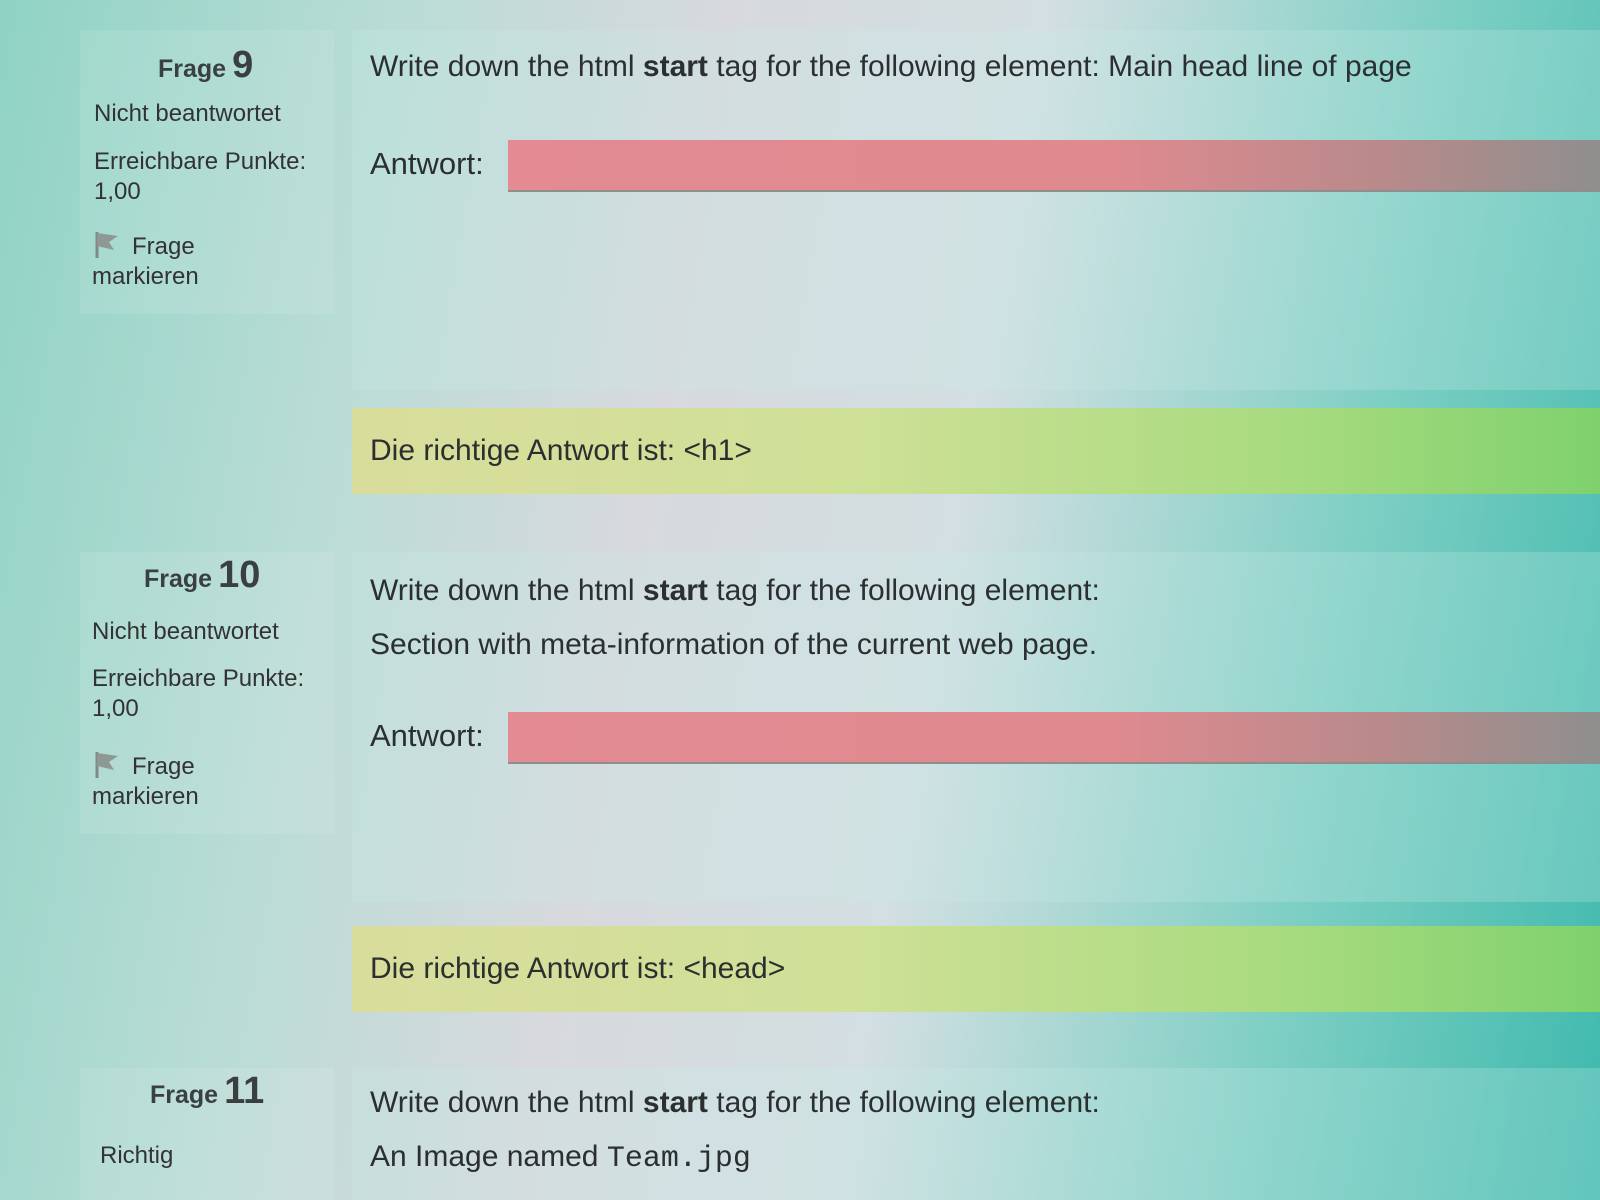 The width and height of the screenshot is (1600, 1200). Describe the element at coordinates (560, 1158) in the screenshot. I see `question-text-line2: An Image named Team.jpg` at that location.